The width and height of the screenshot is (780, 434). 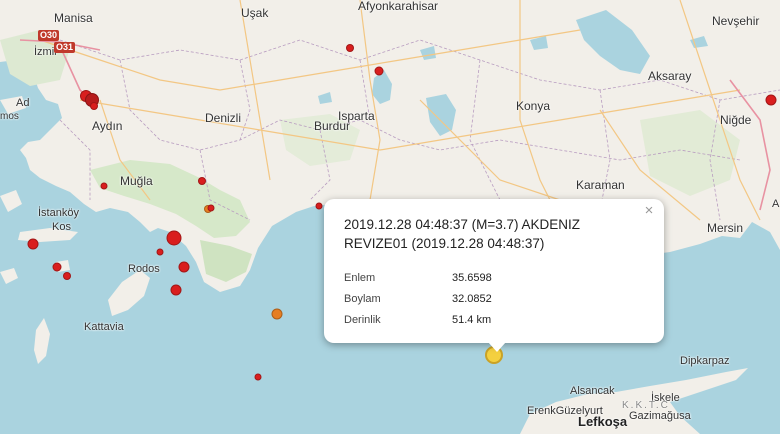 What do you see at coordinates (255, 13) in the screenshot?
I see `label-usak: Uşak` at bounding box center [255, 13].